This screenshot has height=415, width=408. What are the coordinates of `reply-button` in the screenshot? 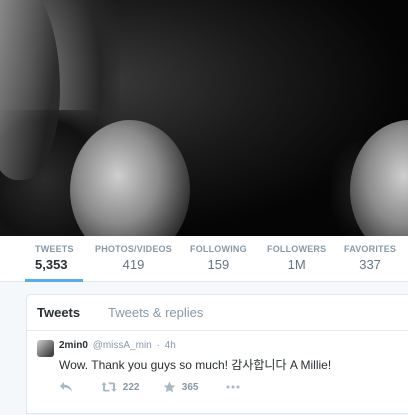 It's located at (66, 387).